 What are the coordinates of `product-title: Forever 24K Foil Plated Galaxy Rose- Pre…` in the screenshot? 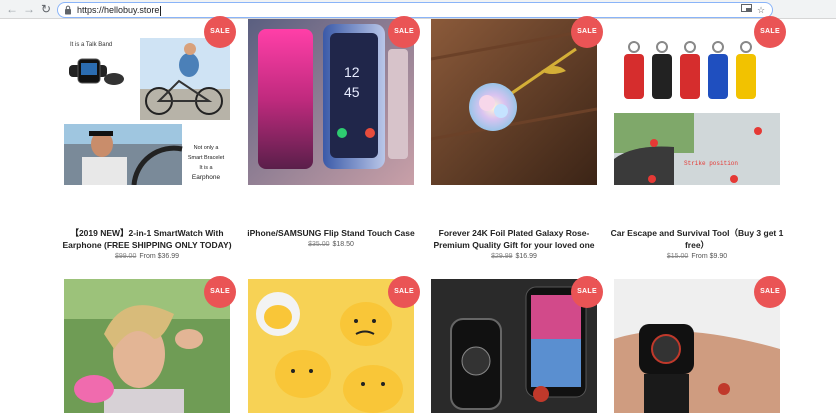 It's located at (514, 239).